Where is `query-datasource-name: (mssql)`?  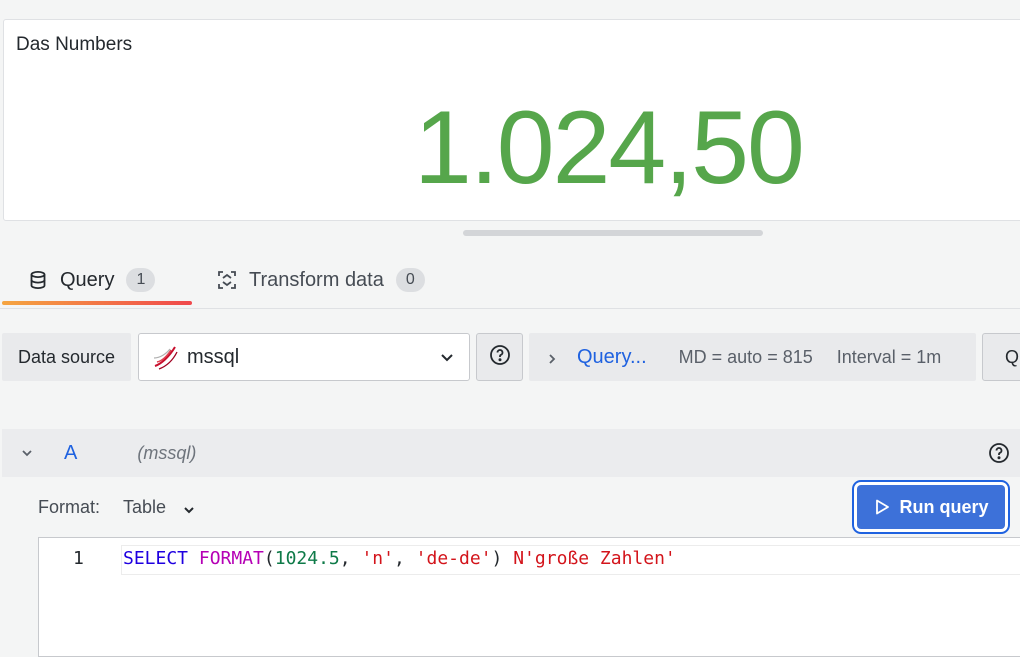
query-datasource-name: (mssql) is located at coordinates (167, 452).